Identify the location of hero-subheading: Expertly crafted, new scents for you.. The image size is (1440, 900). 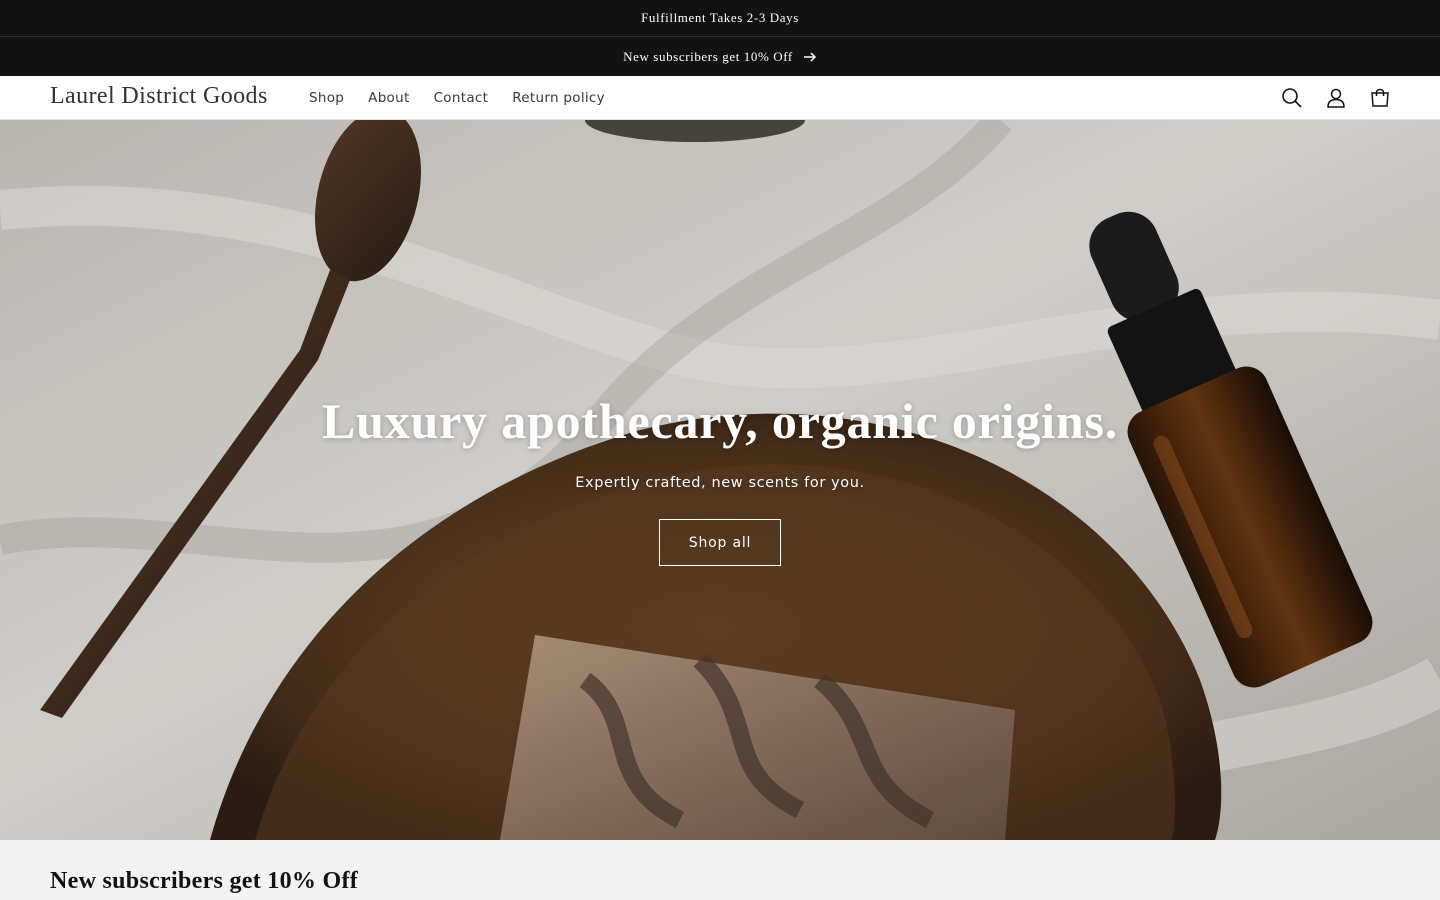
(720, 483).